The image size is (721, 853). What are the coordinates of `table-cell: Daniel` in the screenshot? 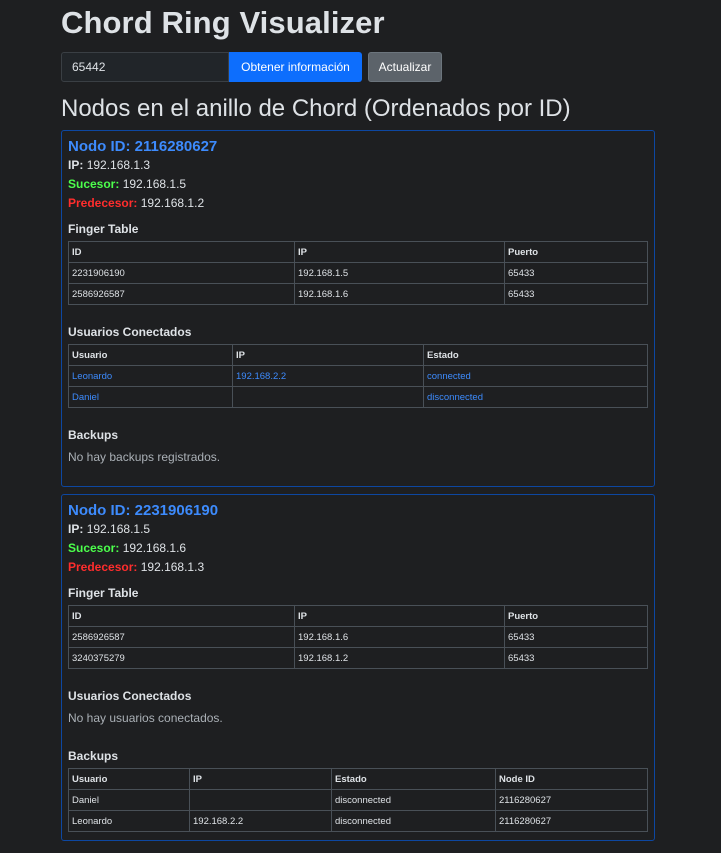 It's located at (129, 800).